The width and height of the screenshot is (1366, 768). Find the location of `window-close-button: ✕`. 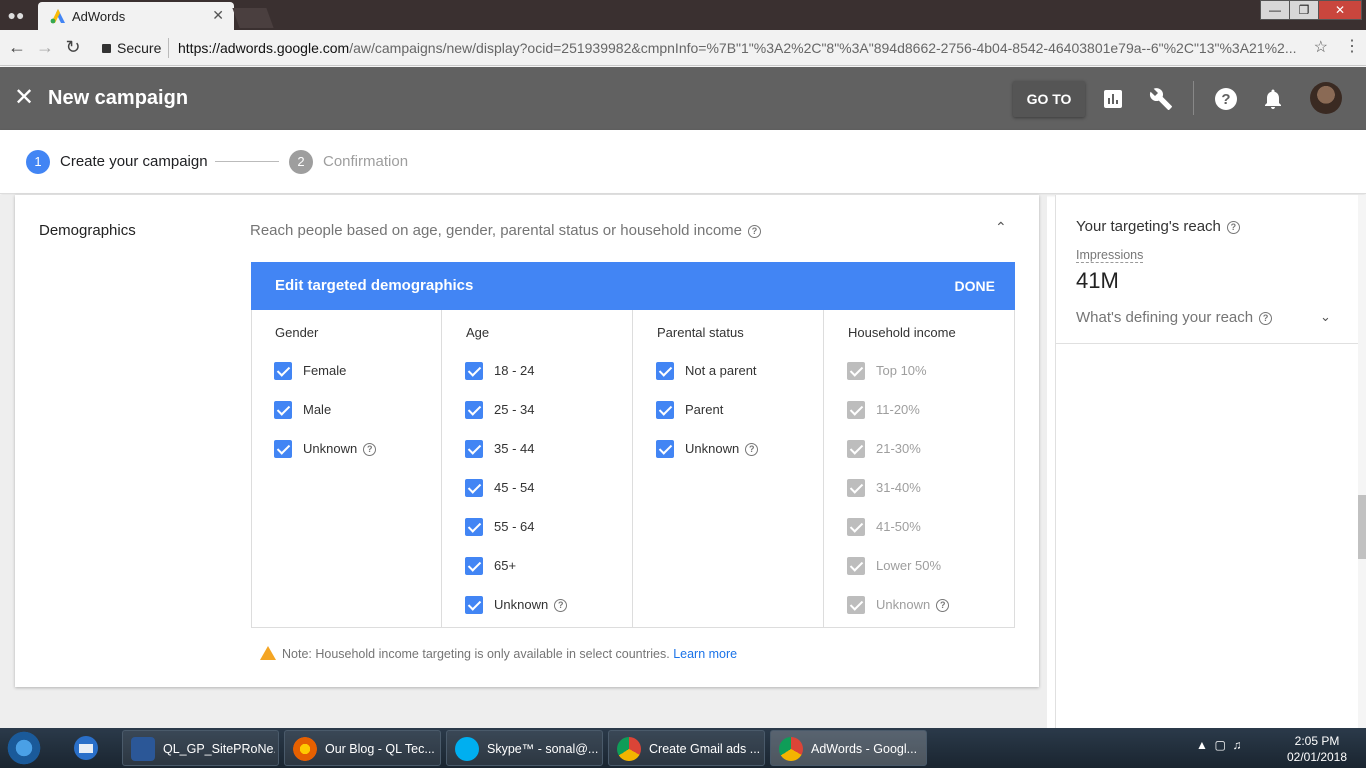

window-close-button: ✕ is located at coordinates (1340, 10).